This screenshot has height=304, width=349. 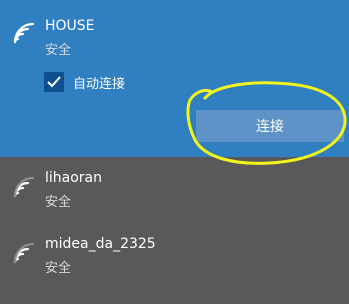 What do you see at coordinates (100, 244) in the screenshot?
I see `network-name: midea_da_2325` at bounding box center [100, 244].